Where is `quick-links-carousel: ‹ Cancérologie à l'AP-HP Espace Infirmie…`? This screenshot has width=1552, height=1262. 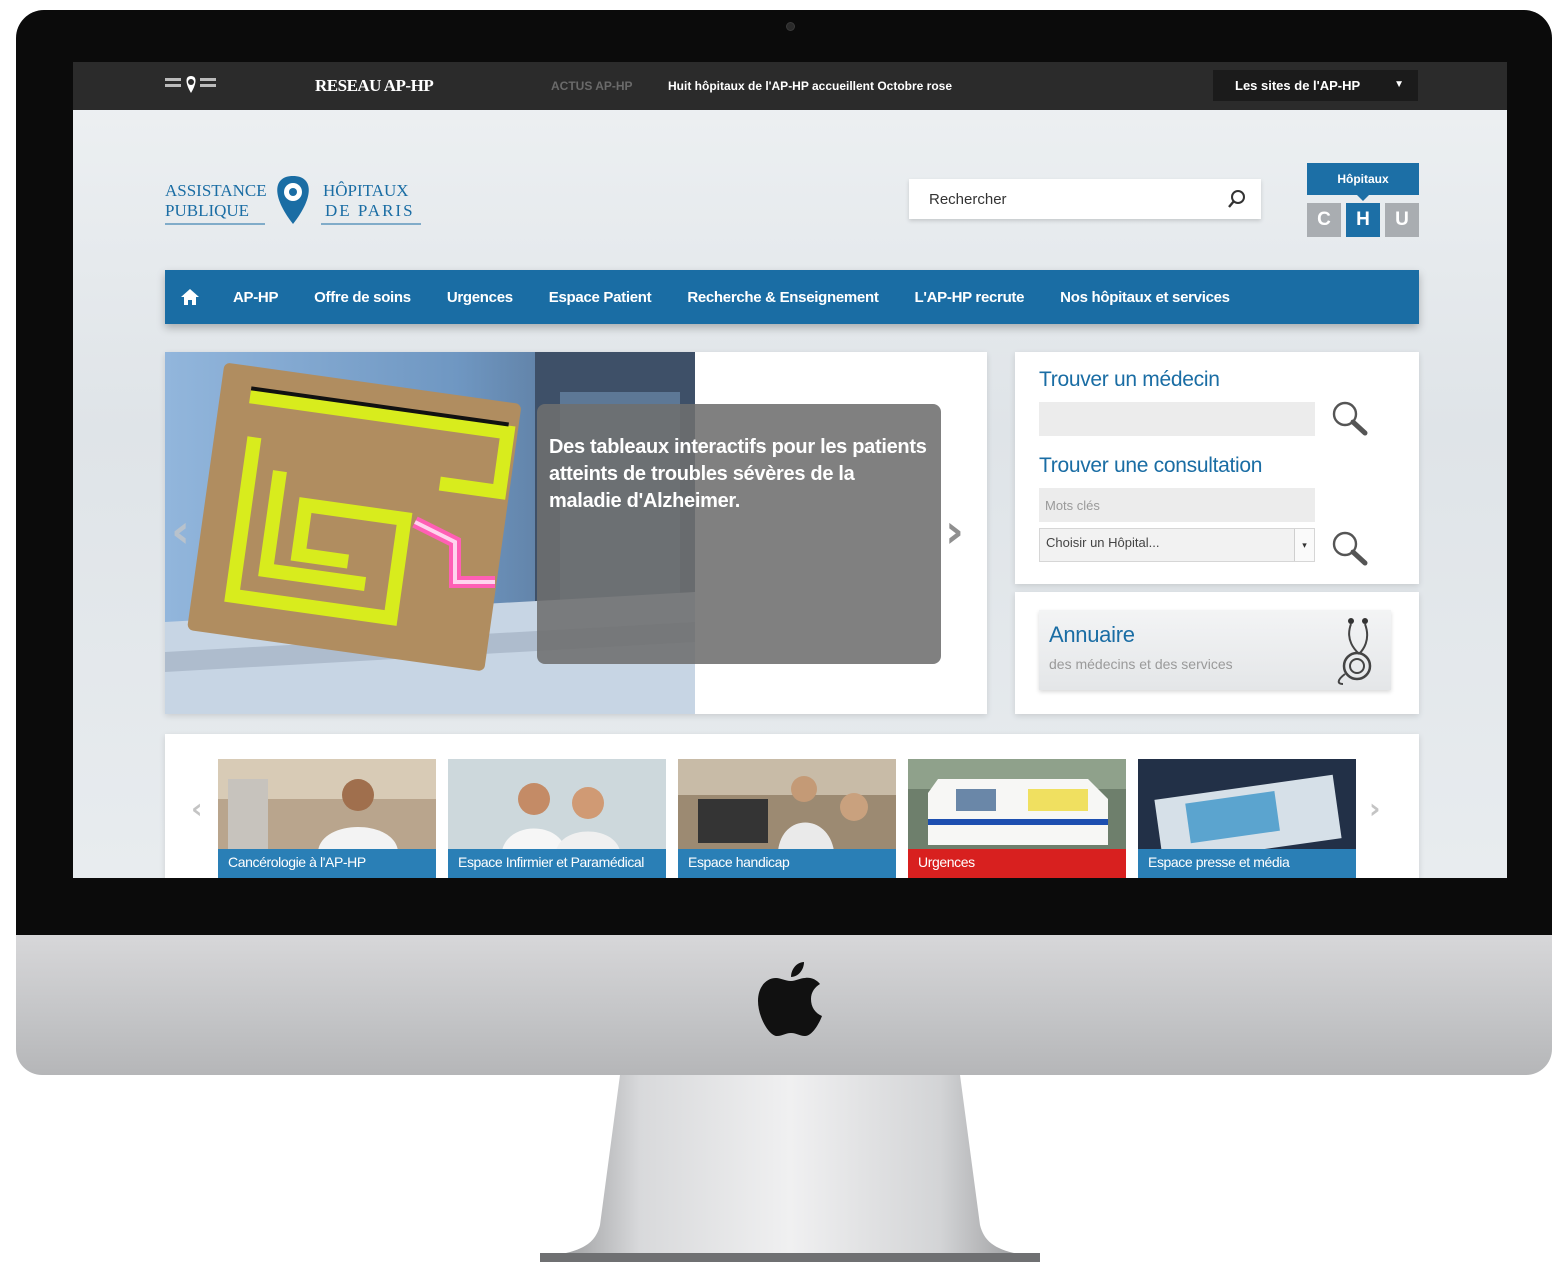 quick-links-carousel: ‹ Cancérologie à l'AP-HP Espace Infirmie… is located at coordinates (792, 806).